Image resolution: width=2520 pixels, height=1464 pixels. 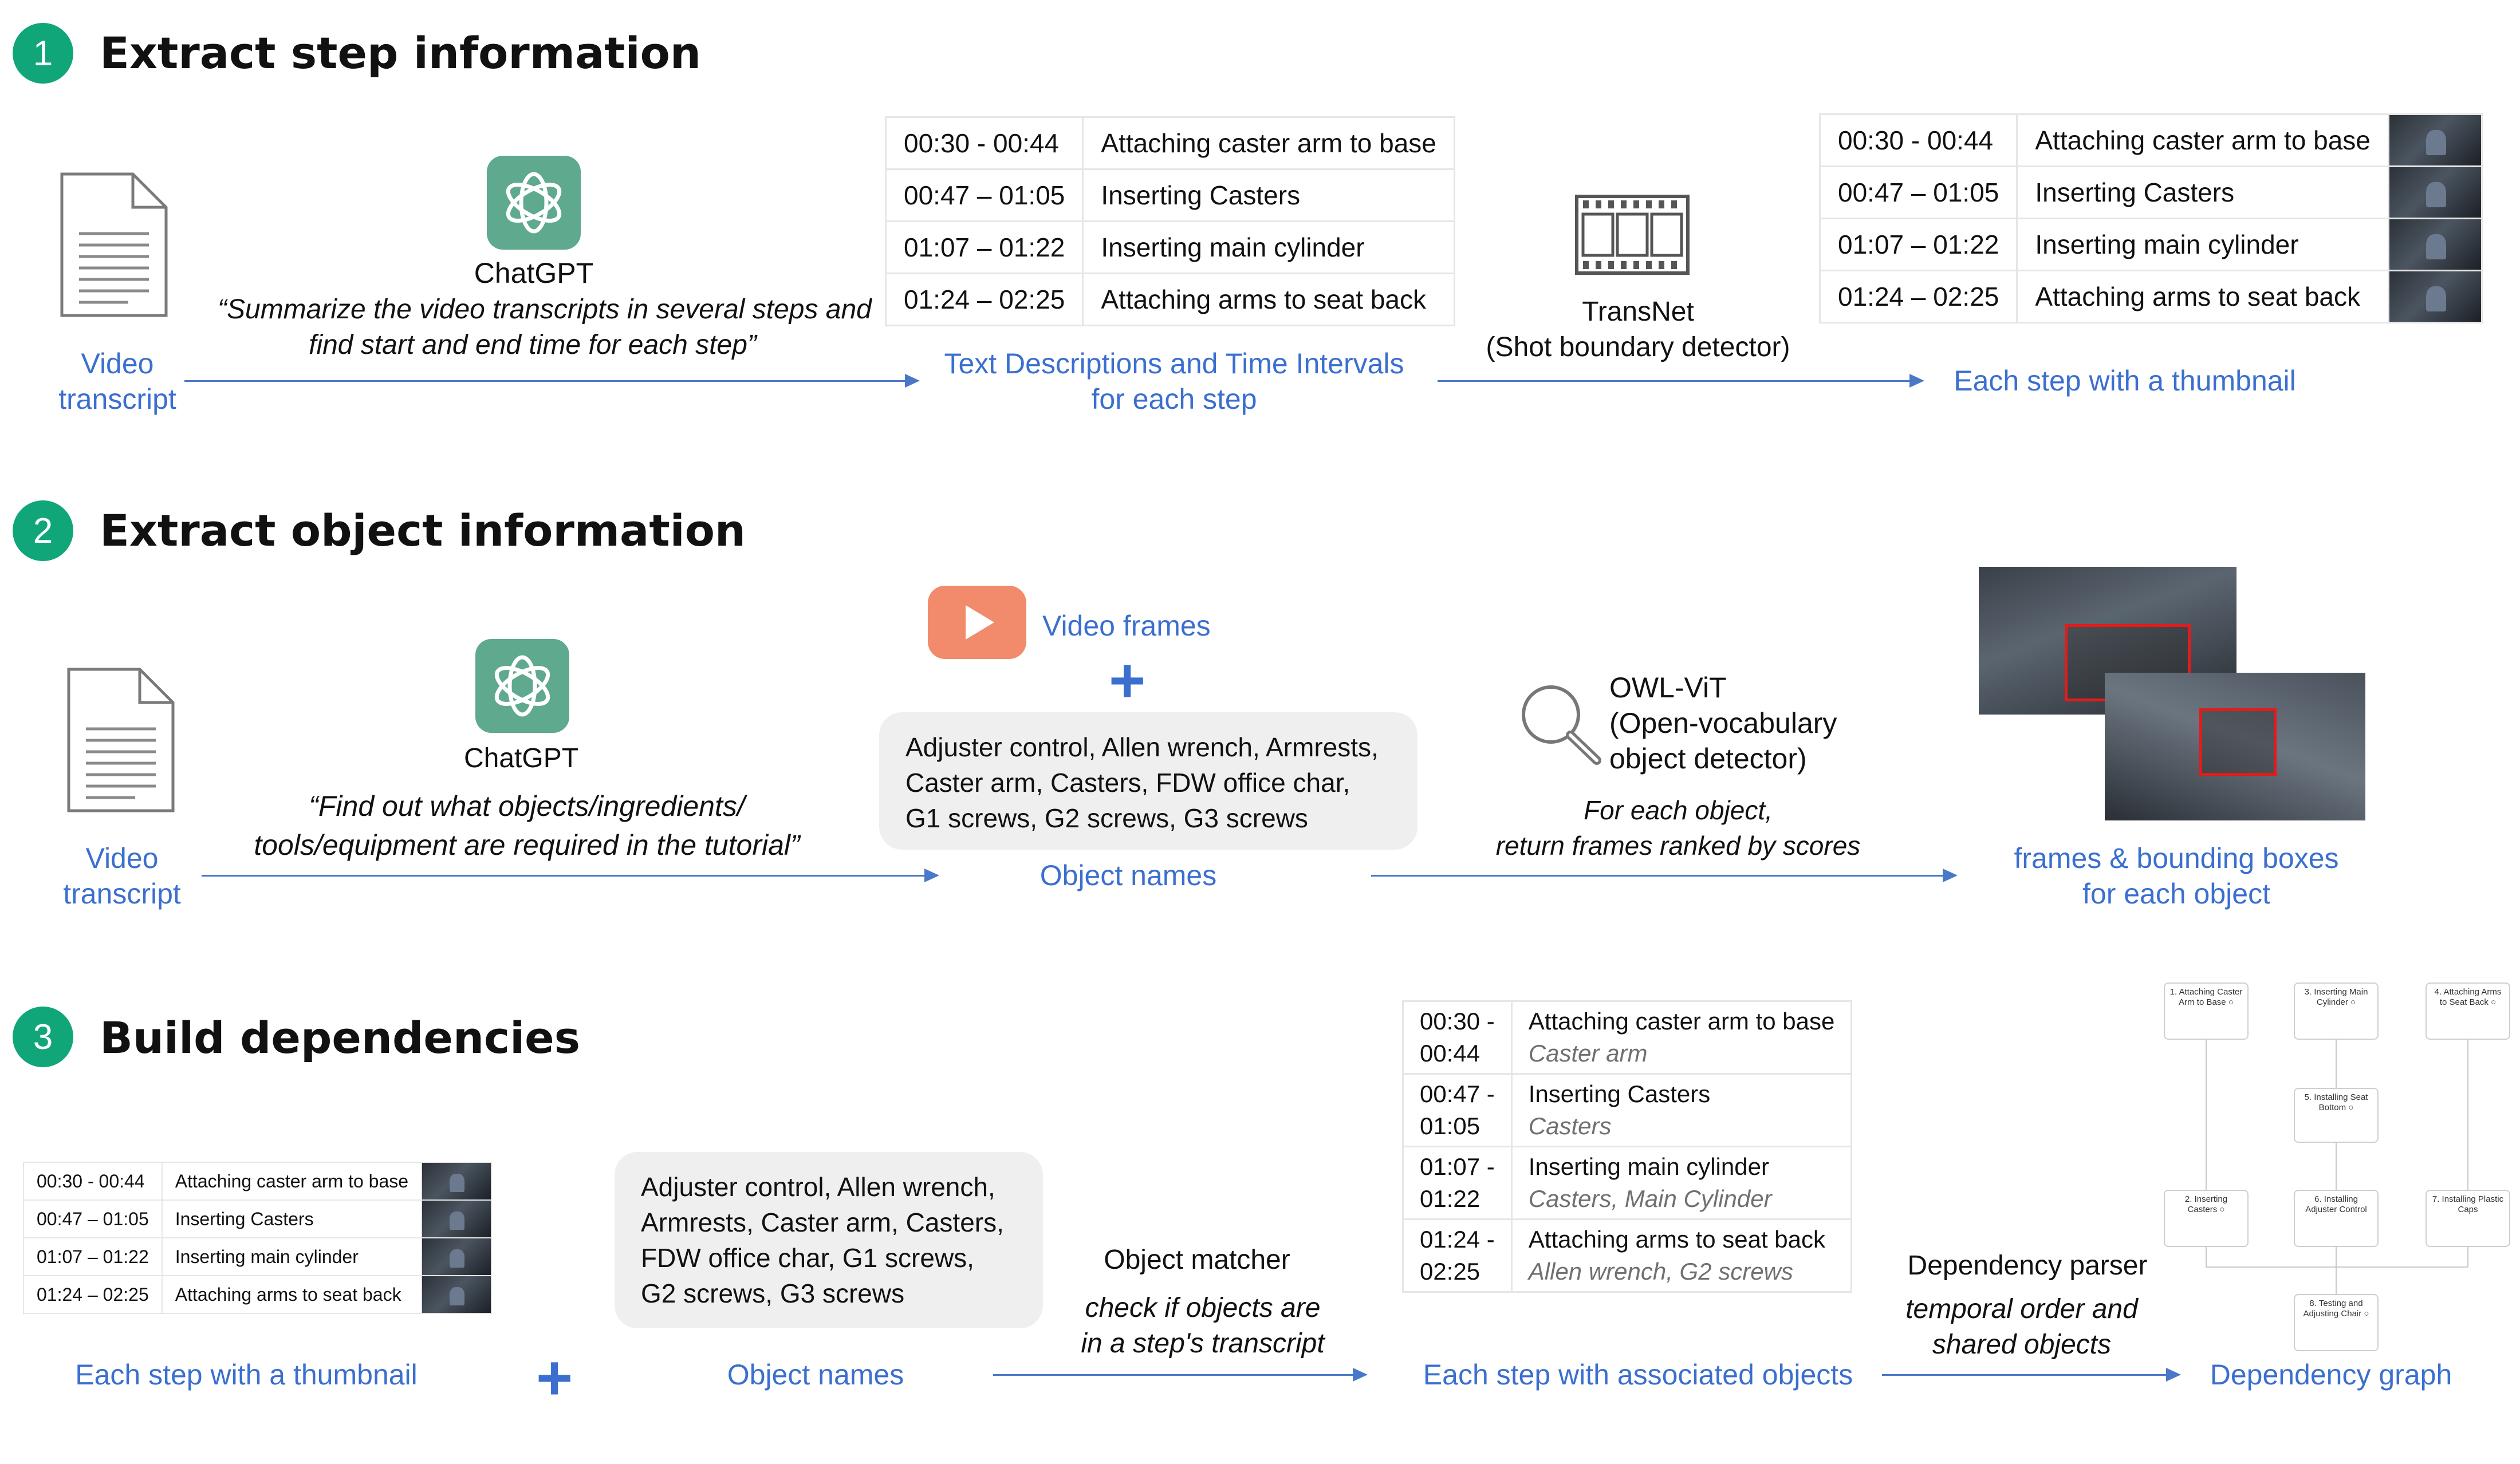 I want to click on section-title-3: Build dependencies, so click(x=340, y=1037).